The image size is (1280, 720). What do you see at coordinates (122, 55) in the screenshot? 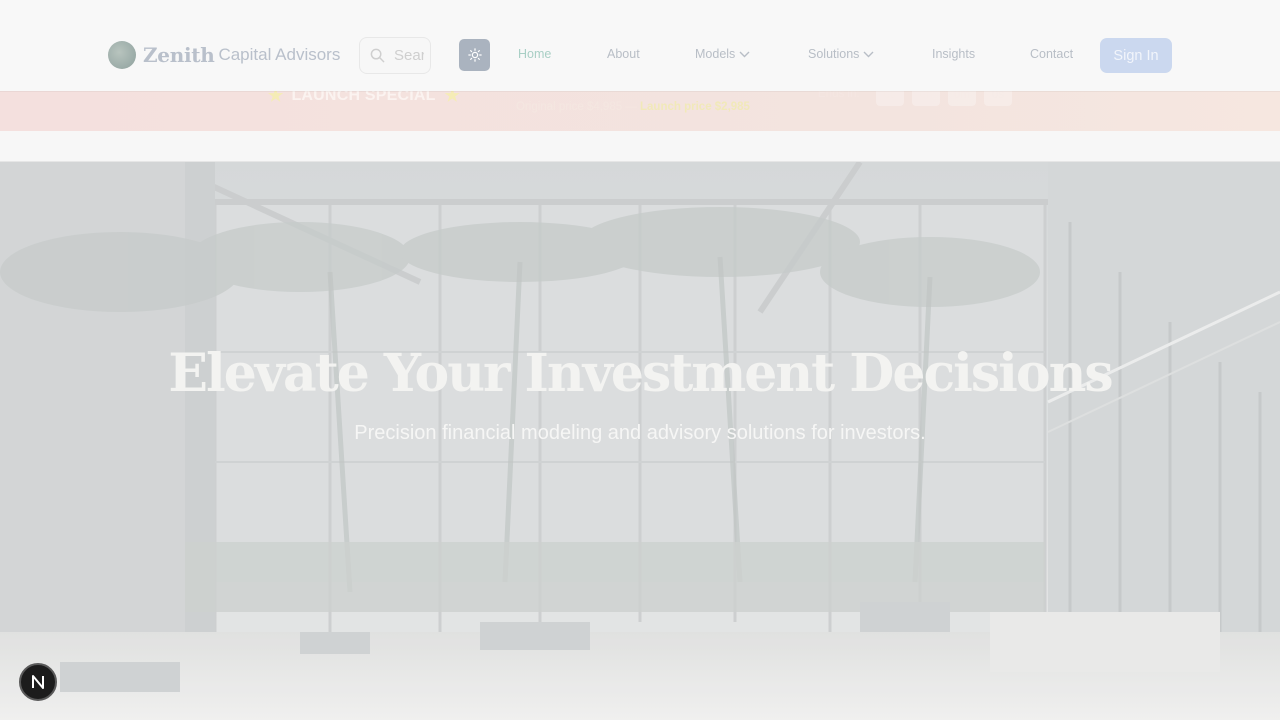
I see `logo-mark-icon` at bounding box center [122, 55].